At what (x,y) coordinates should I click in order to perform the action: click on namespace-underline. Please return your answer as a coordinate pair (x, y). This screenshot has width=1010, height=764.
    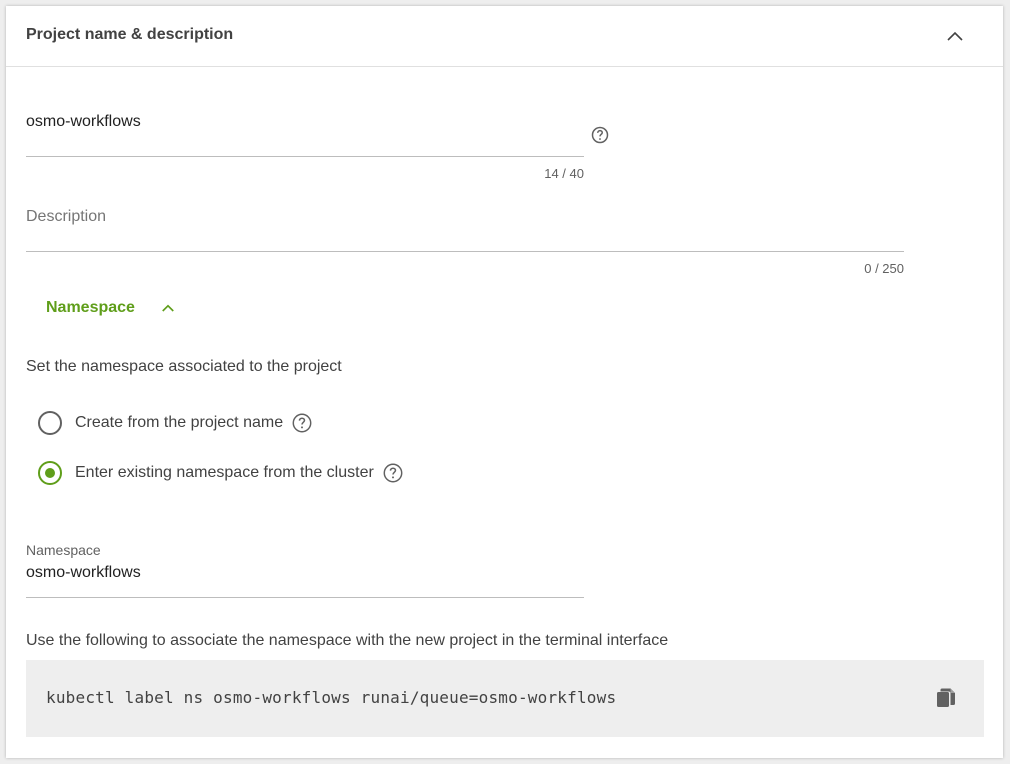
    Looking at the image, I should click on (305, 597).